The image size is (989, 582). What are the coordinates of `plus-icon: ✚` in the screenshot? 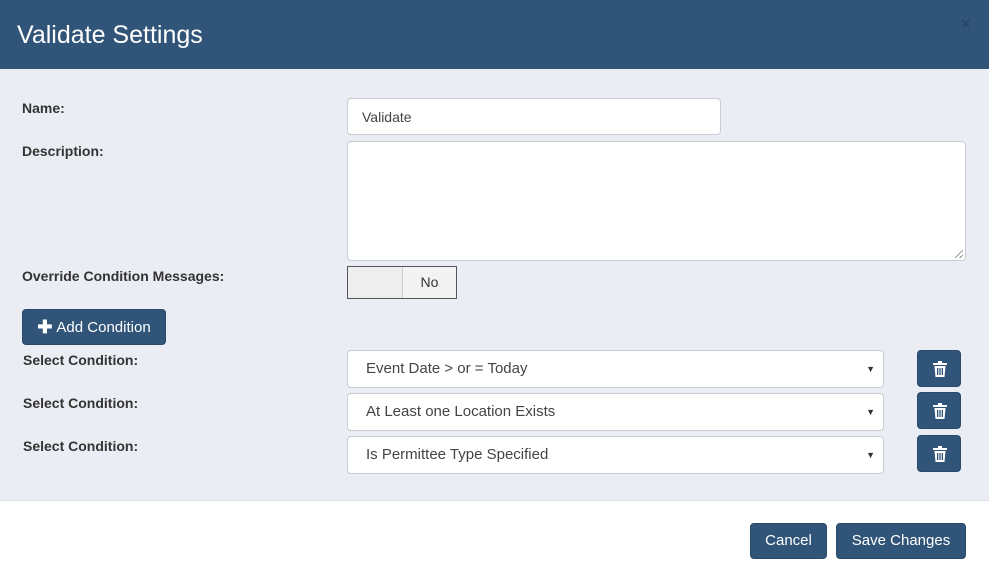 It's located at (45, 327).